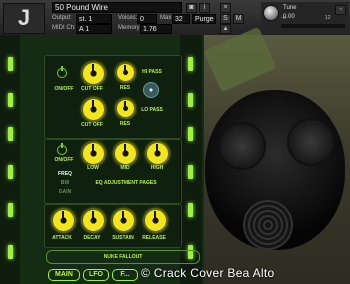 This screenshot has height=284, width=350. Describe the element at coordinates (62, 238) in the screenshot. I see `attack-label: ATTACK` at that location.